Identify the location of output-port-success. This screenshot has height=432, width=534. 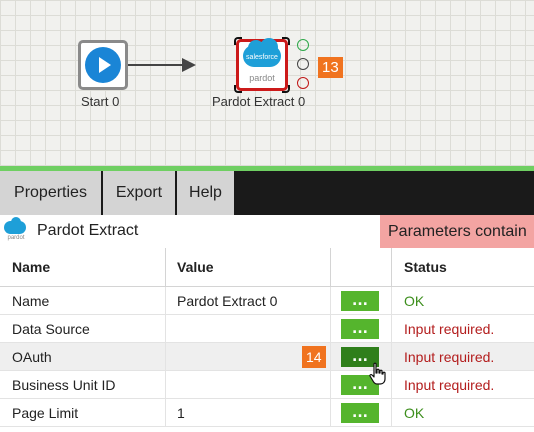
(303, 45).